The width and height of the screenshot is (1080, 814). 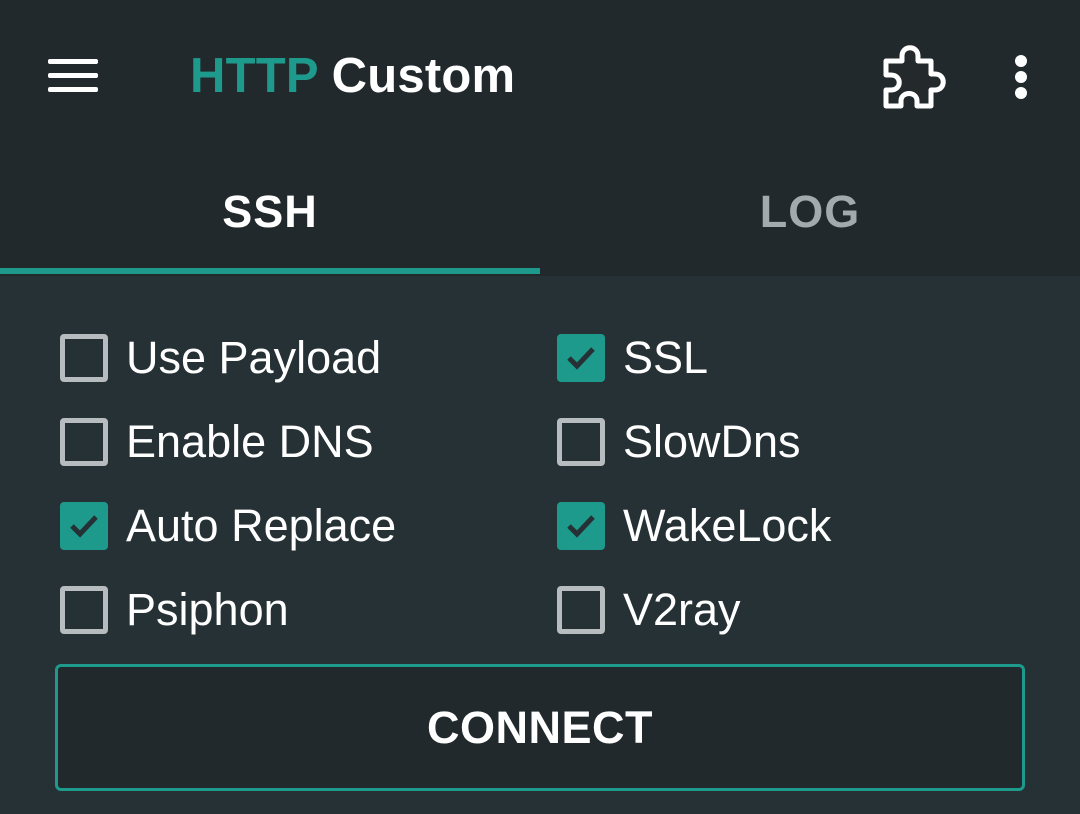 I want to click on option-auto-replace: Auto Replace, so click(x=228, y=526).